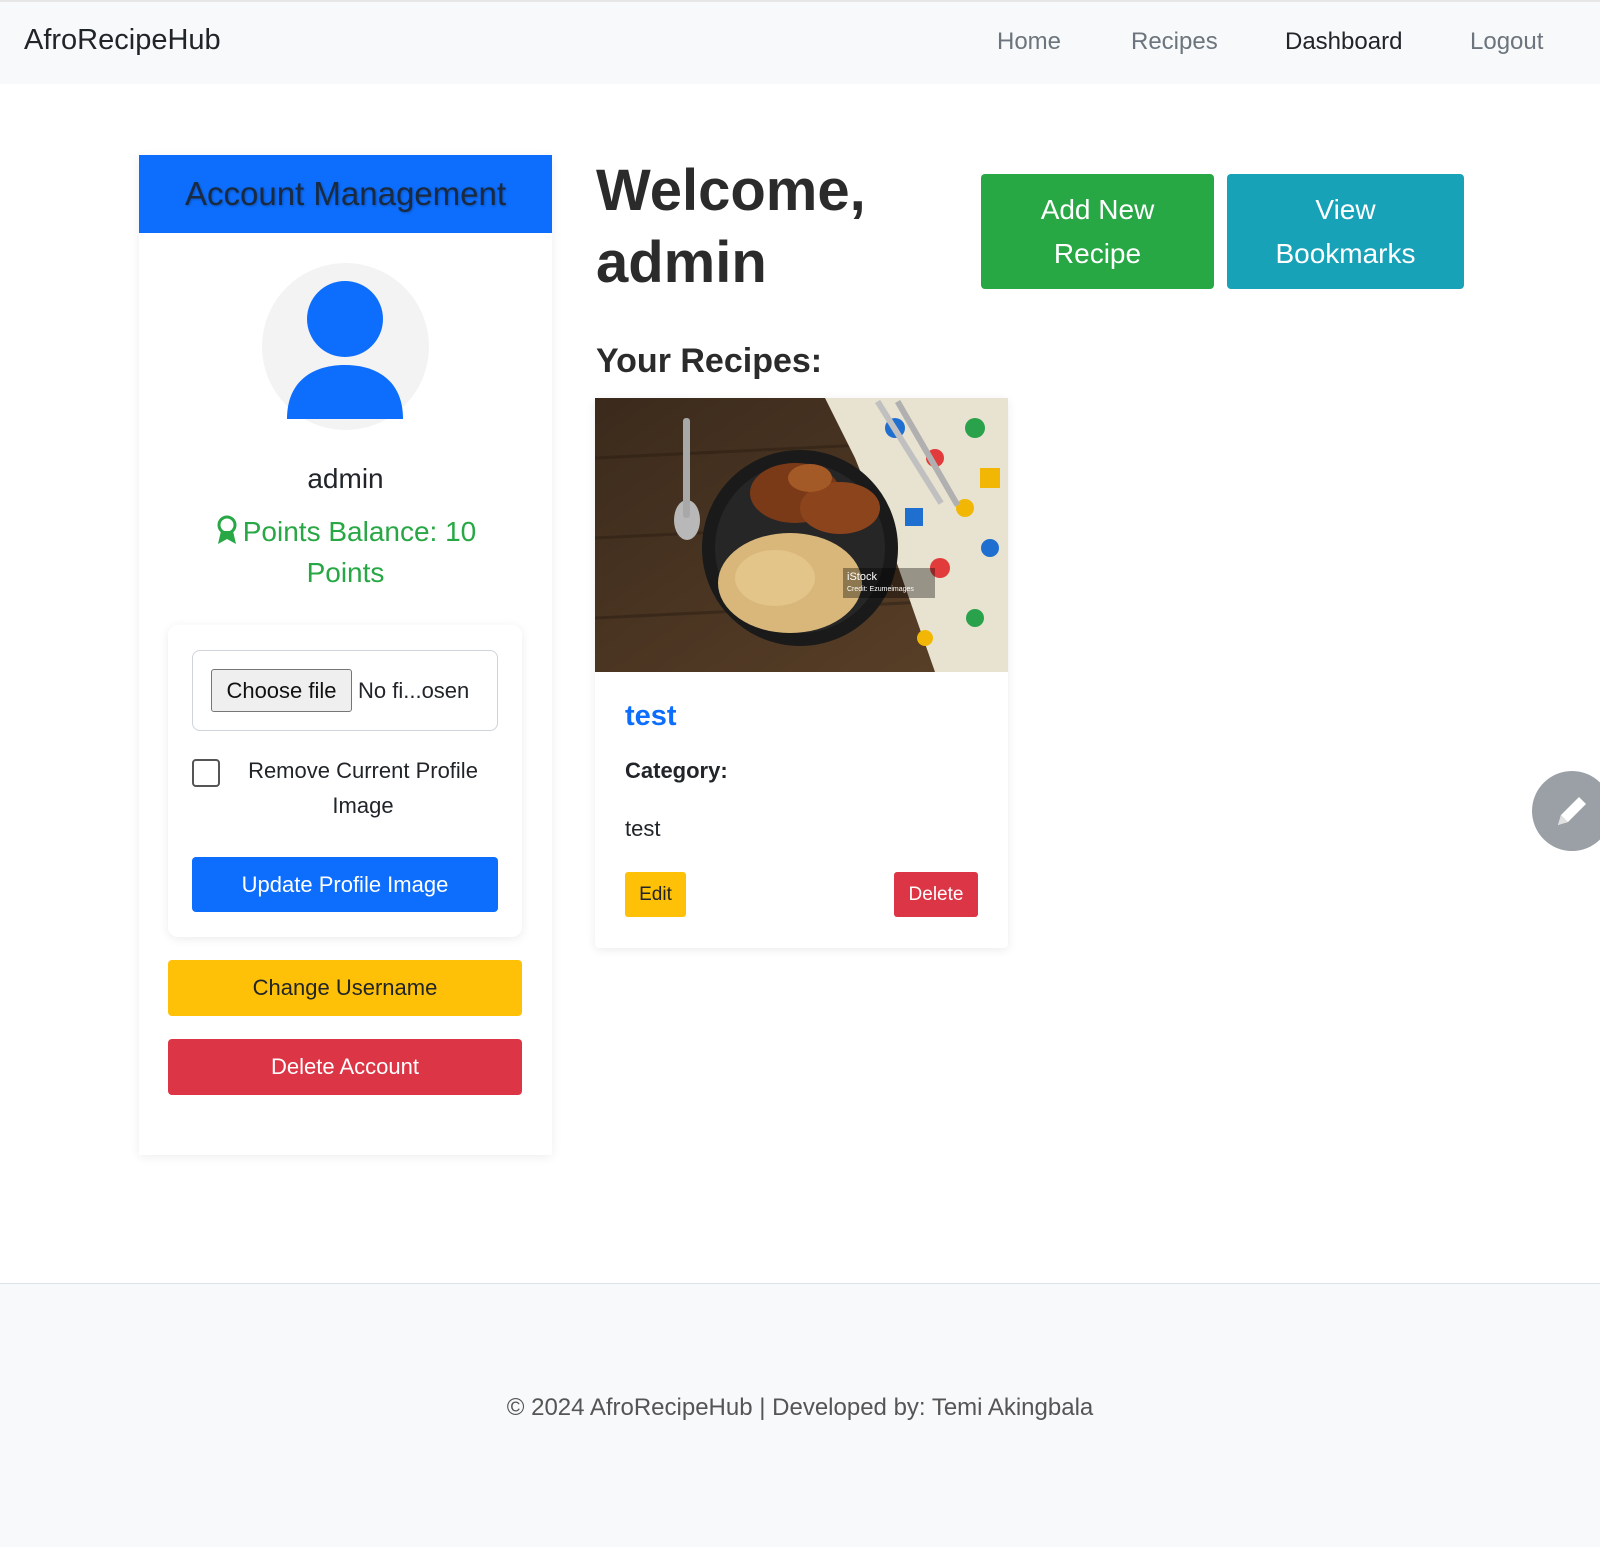 The height and width of the screenshot is (1547, 1600). I want to click on points-balance: Points Balance: 10 Points, so click(345, 552).